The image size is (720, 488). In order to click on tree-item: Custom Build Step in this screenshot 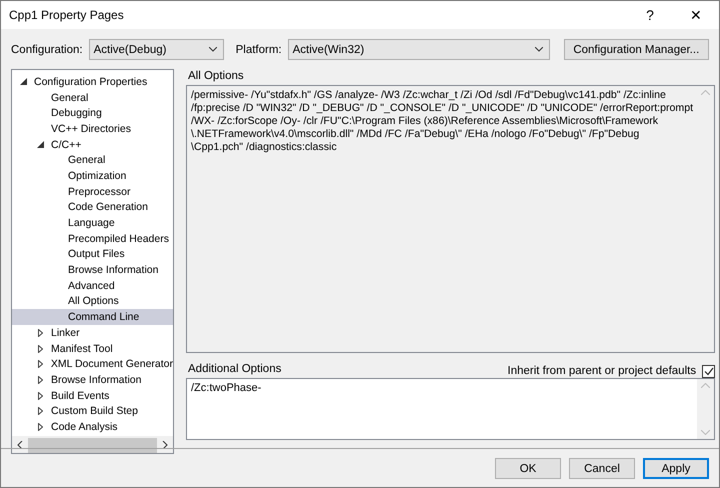, I will do `click(92, 411)`.